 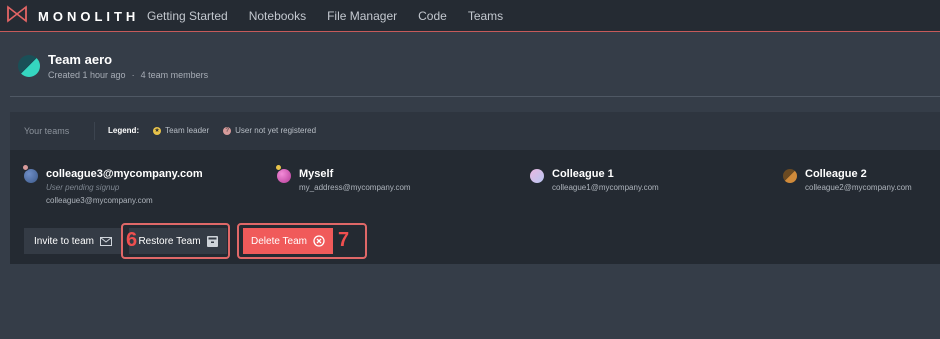 I want to click on envelope-icon, so click(x=106, y=241).